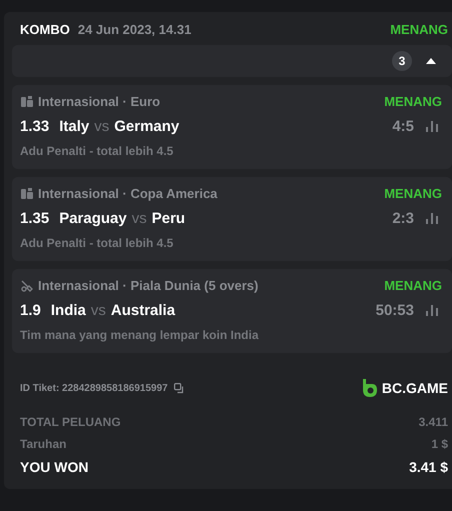 The height and width of the screenshot is (511, 452). I want to click on selections-bar: 3, so click(232, 61).